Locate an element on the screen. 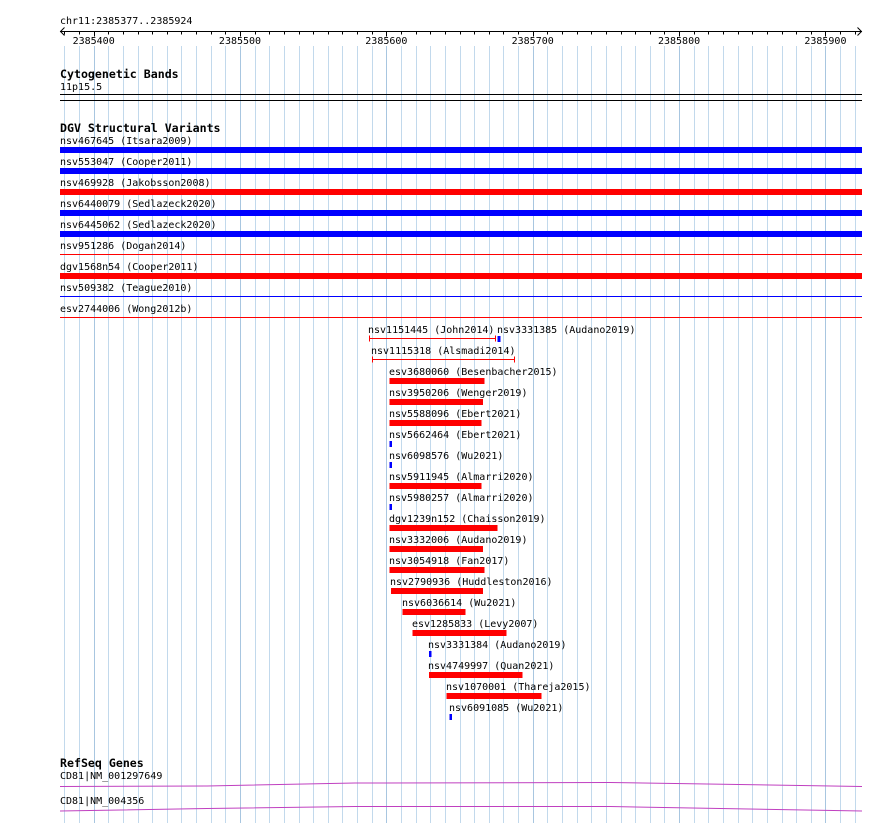 The height and width of the screenshot is (823, 890). variant-feature: dgv1239n152 (Chaisson2019) is located at coordinates (467, 522).